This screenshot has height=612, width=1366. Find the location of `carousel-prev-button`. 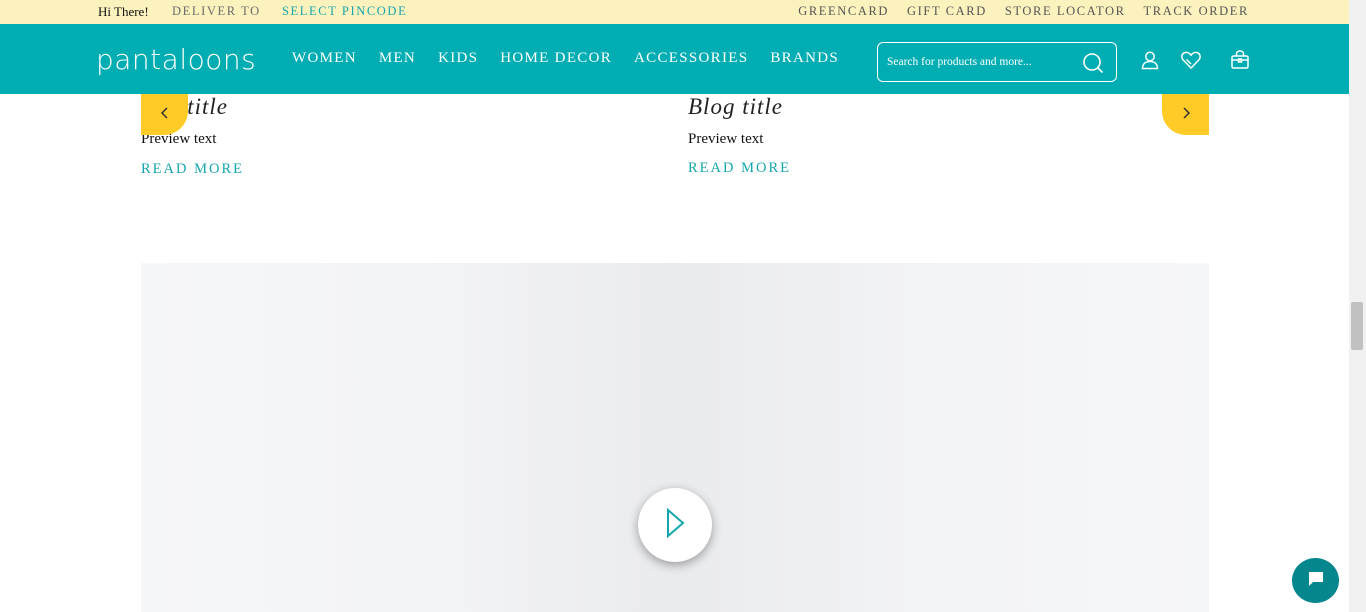

carousel-prev-button is located at coordinates (164, 114).